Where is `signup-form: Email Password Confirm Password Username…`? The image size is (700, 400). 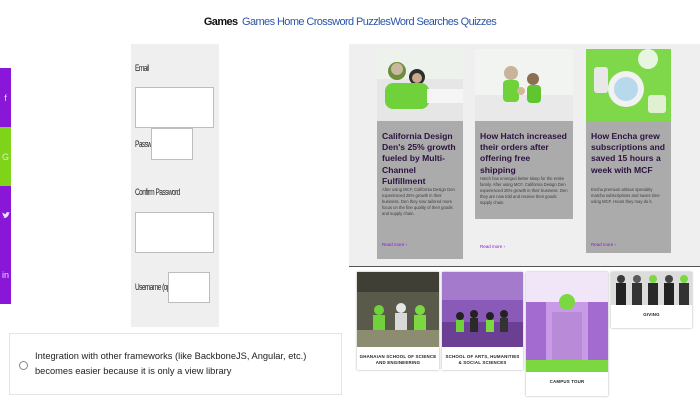
signup-form: Email Password Confirm Password Username… is located at coordinates (175, 185).